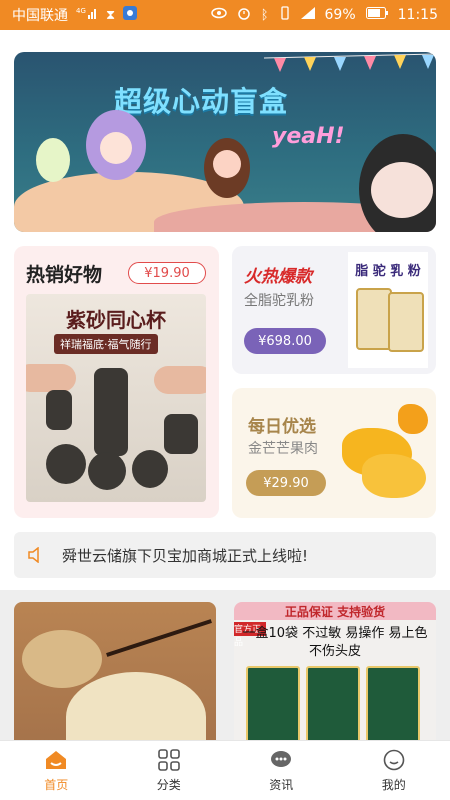 The image size is (450, 800). I want to click on announcement-bar: 舜世云储旗下贝宝加商城正式上线啦!, so click(225, 555).